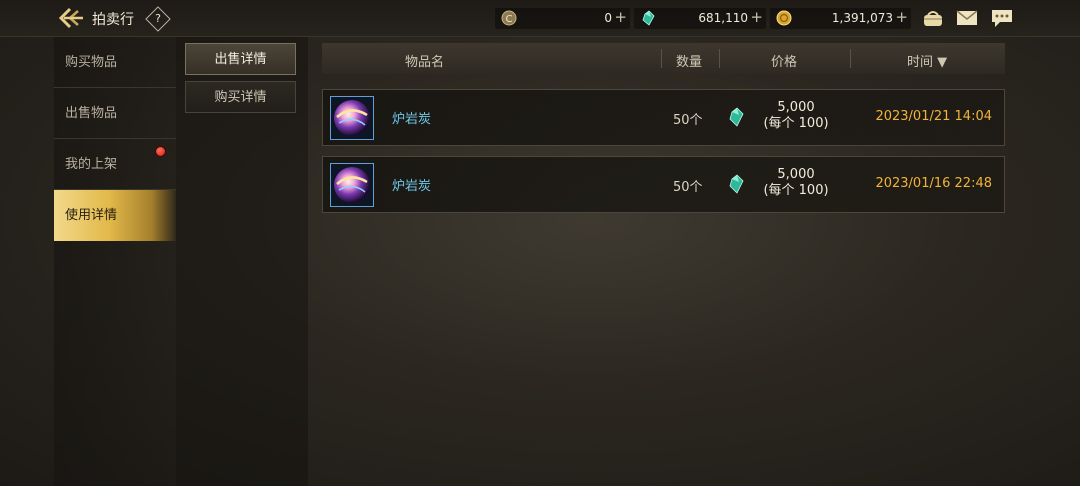 Image resolution: width=1080 pixels, height=486 pixels. Describe the element at coordinates (933, 18) in the screenshot. I see `storage-bag-icon` at that location.